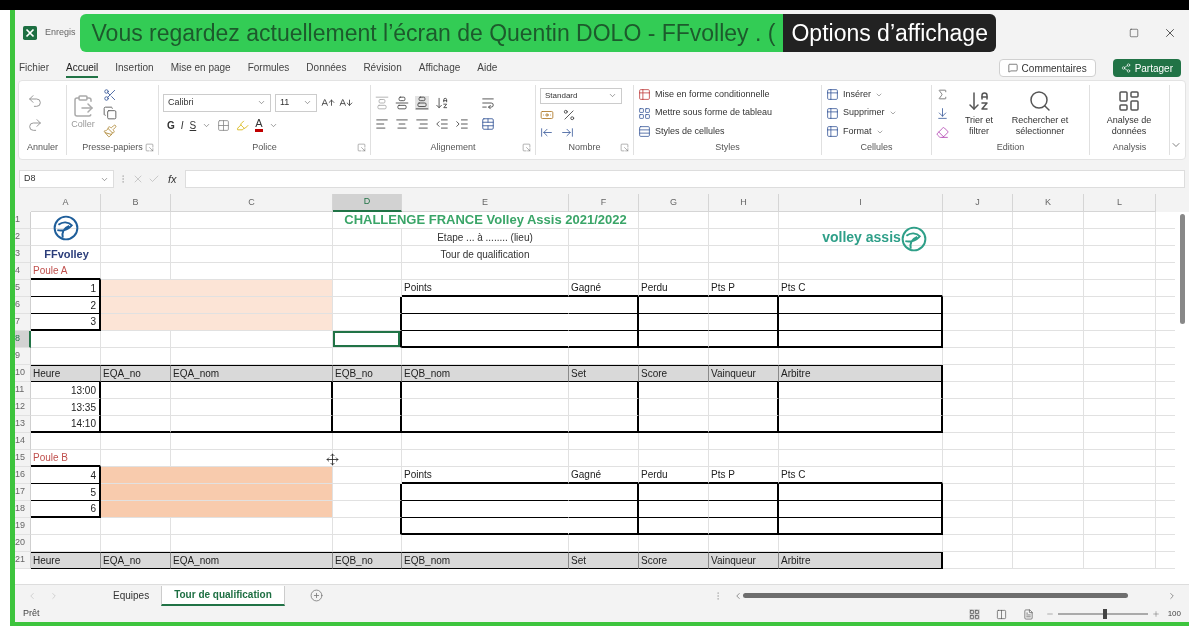 This screenshot has width=1189, height=626. Describe the element at coordinates (1048, 203) in the screenshot. I see `column-header: K` at that location.